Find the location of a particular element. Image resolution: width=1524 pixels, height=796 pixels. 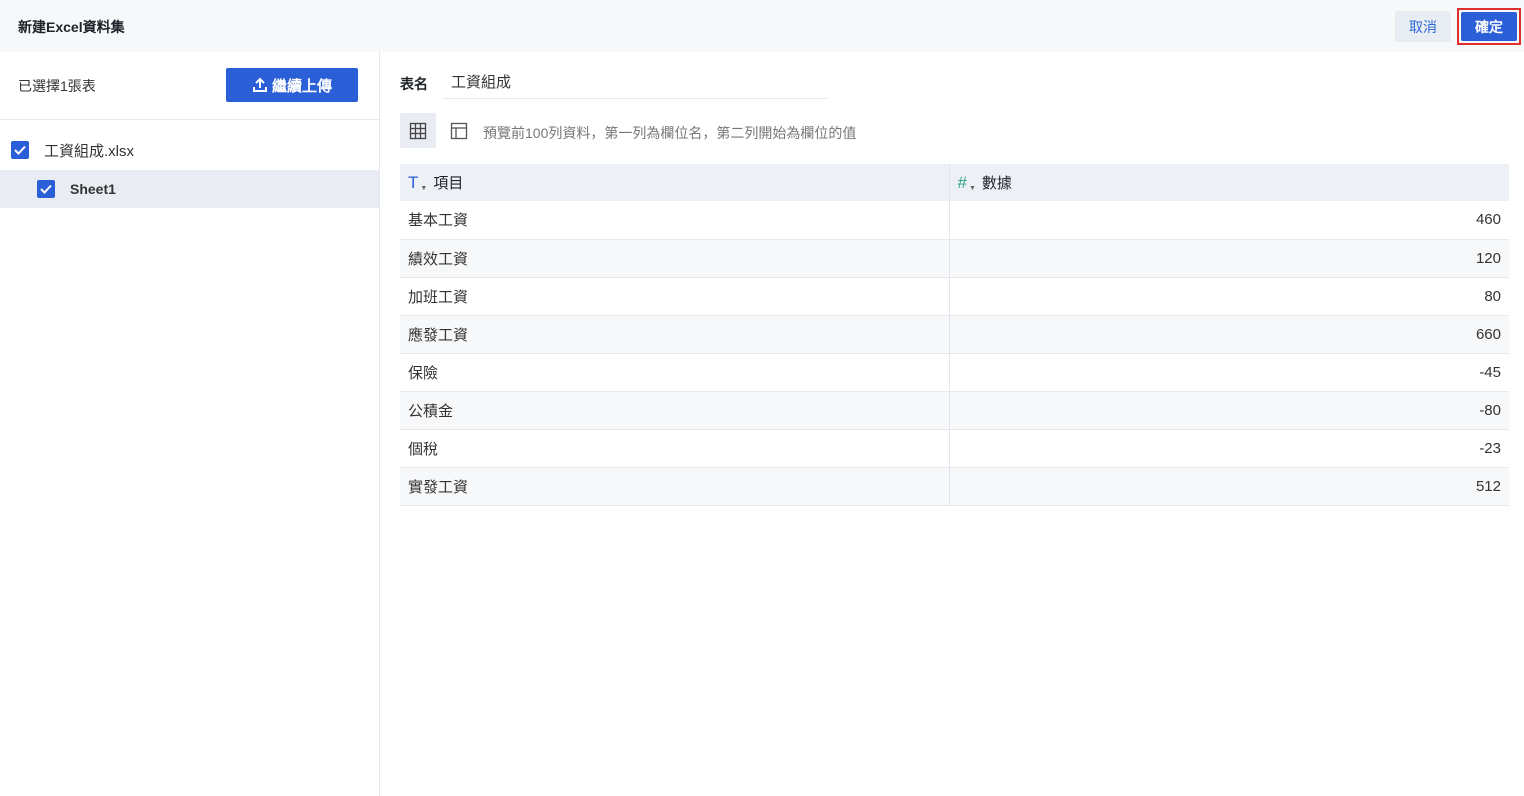

table-cell: 實發工資 is located at coordinates (675, 486).